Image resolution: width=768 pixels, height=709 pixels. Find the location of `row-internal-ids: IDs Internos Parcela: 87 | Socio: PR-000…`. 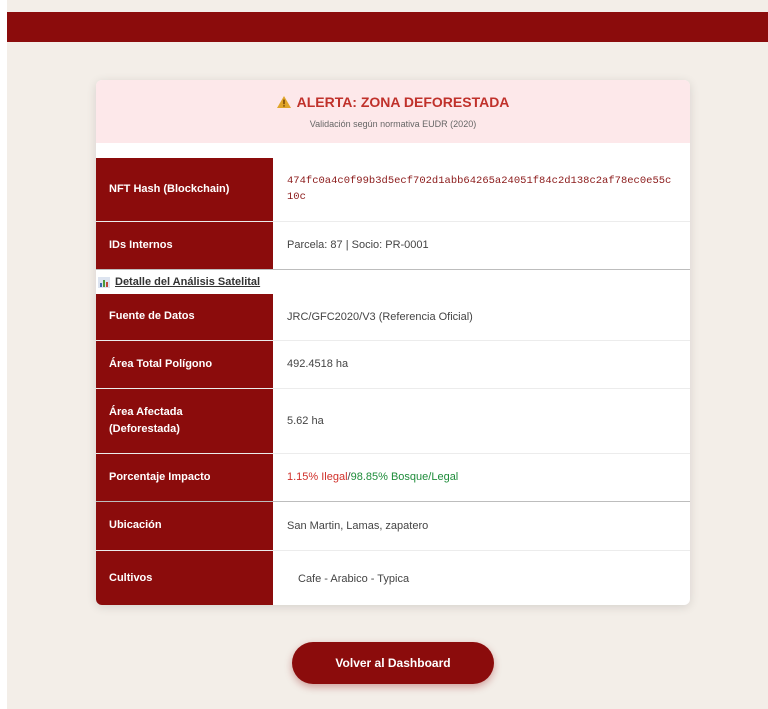

row-internal-ids: IDs Internos Parcela: 87 | Socio: PR-000… is located at coordinates (393, 245).